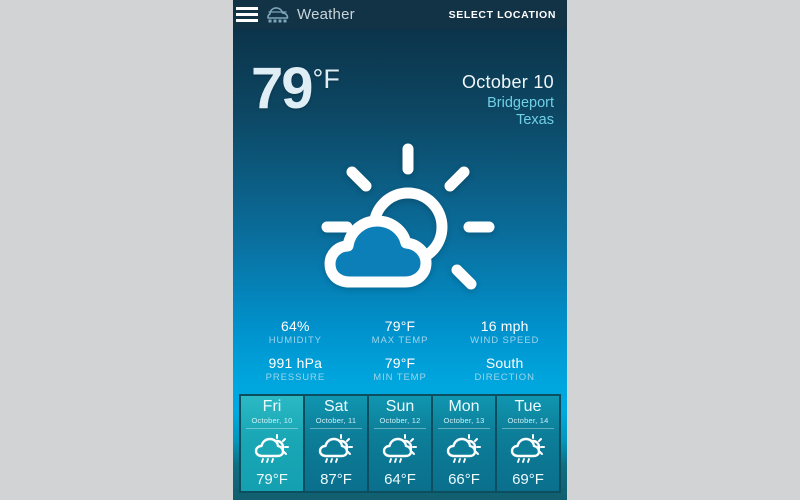 This screenshot has height=500, width=800. I want to click on stat-value: 991 hPa, so click(295, 363).